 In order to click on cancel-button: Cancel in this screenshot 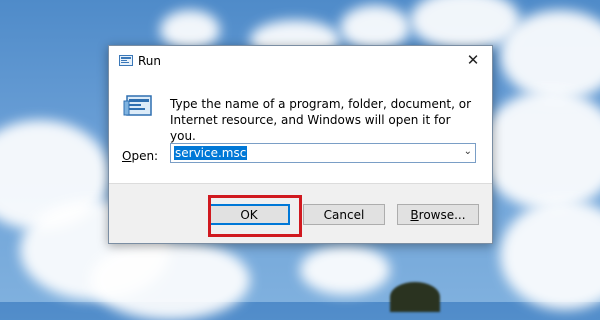, I will do `click(344, 214)`.